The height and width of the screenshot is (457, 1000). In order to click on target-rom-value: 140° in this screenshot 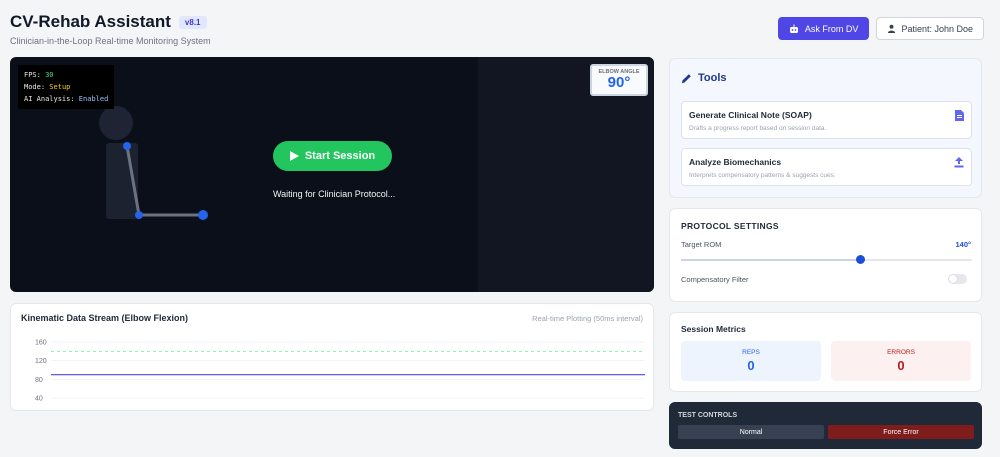, I will do `click(963, 244)`.